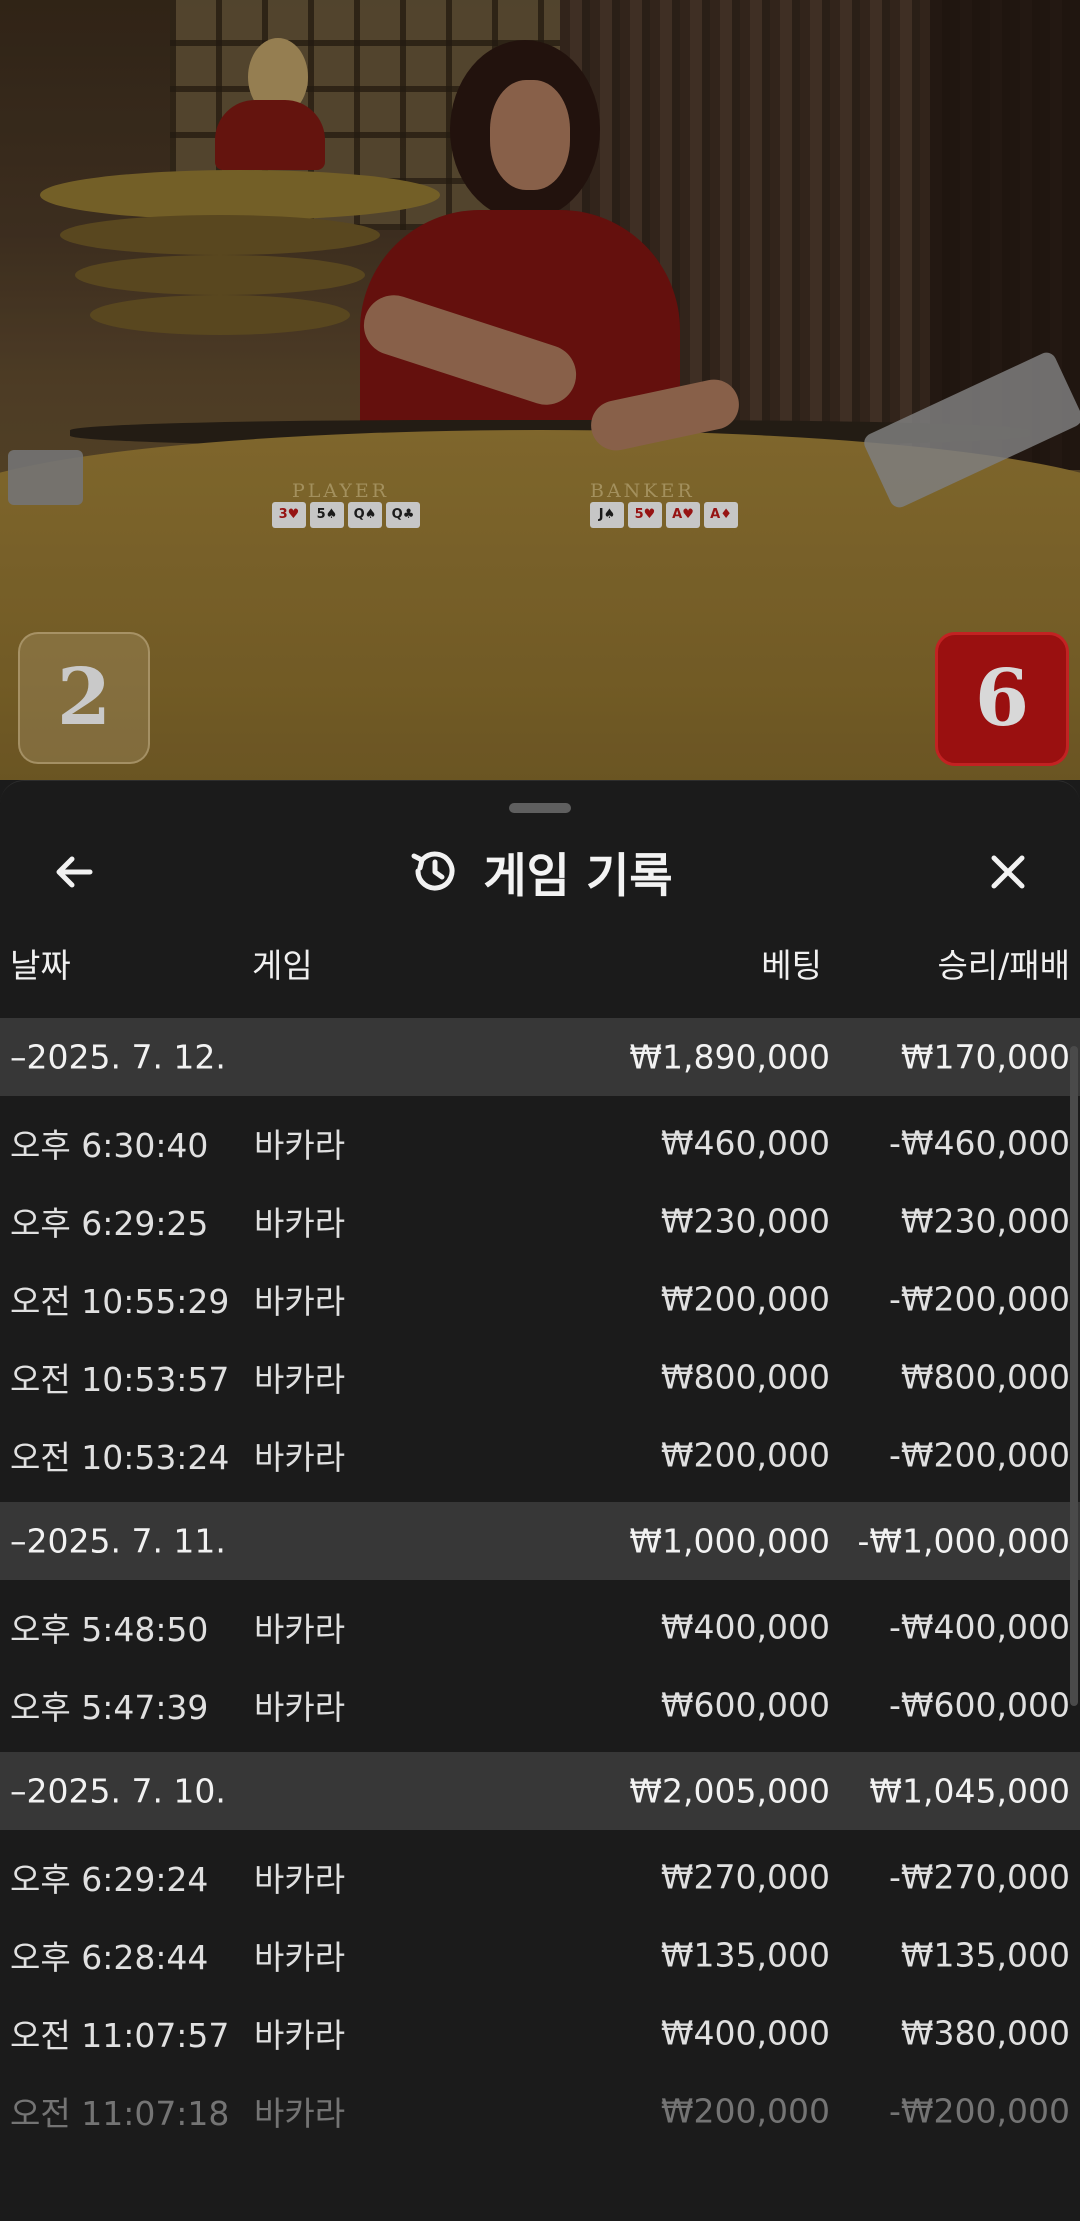 Image resolution: width=1080 pixels, height=2221 pixels. I want to click on group-date: –2025. 7. 11., so click(118, 1541).